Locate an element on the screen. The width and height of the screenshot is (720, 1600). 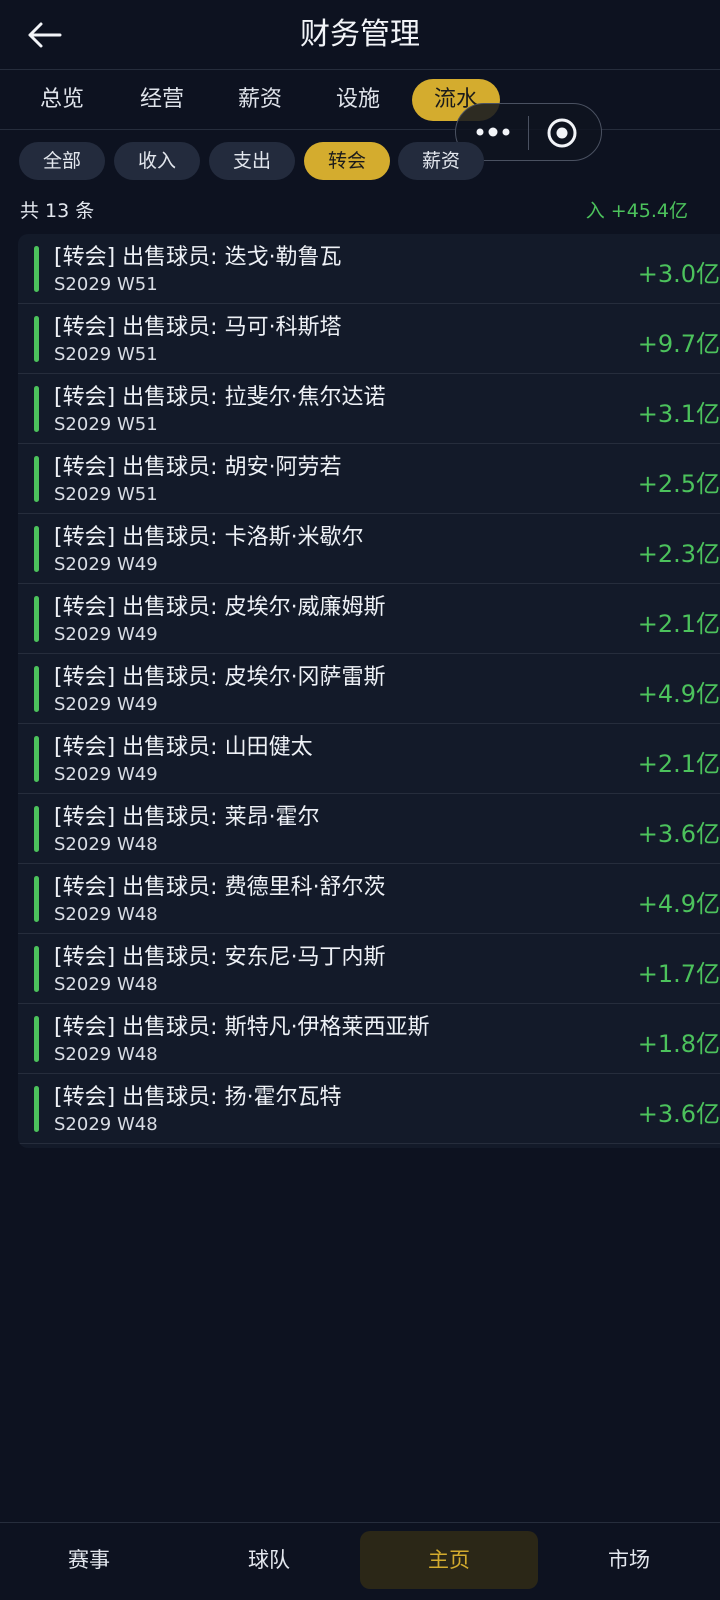
nav-market: 市场 is located at coordinates (629, 1560).